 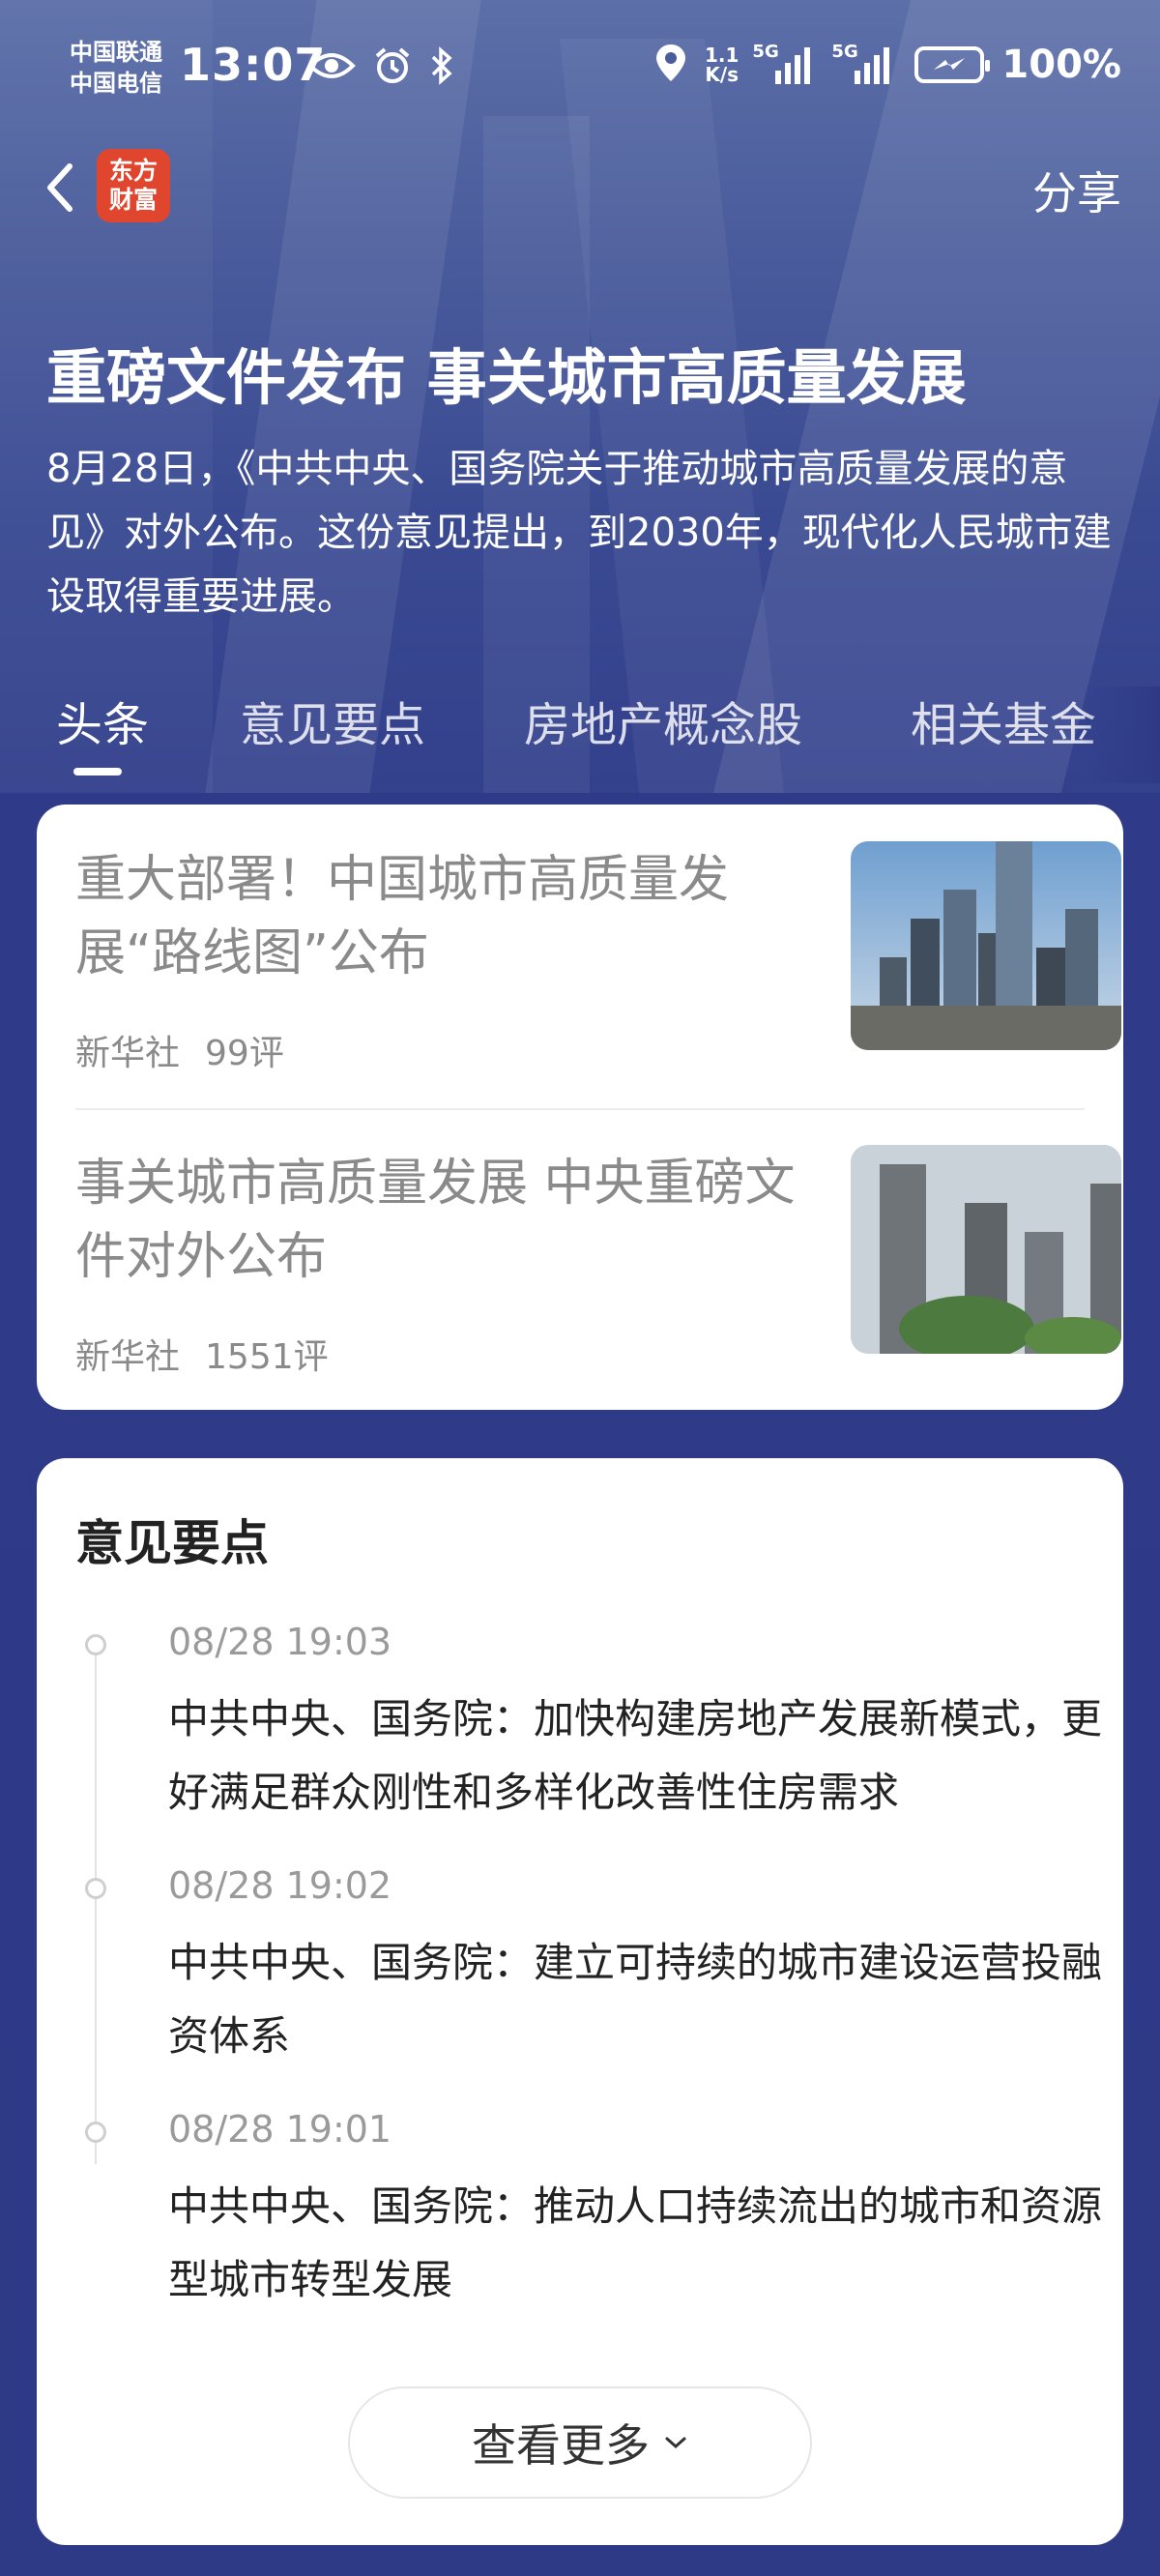 I want to click on status-time: 13:07, so click(x=253, y=65).